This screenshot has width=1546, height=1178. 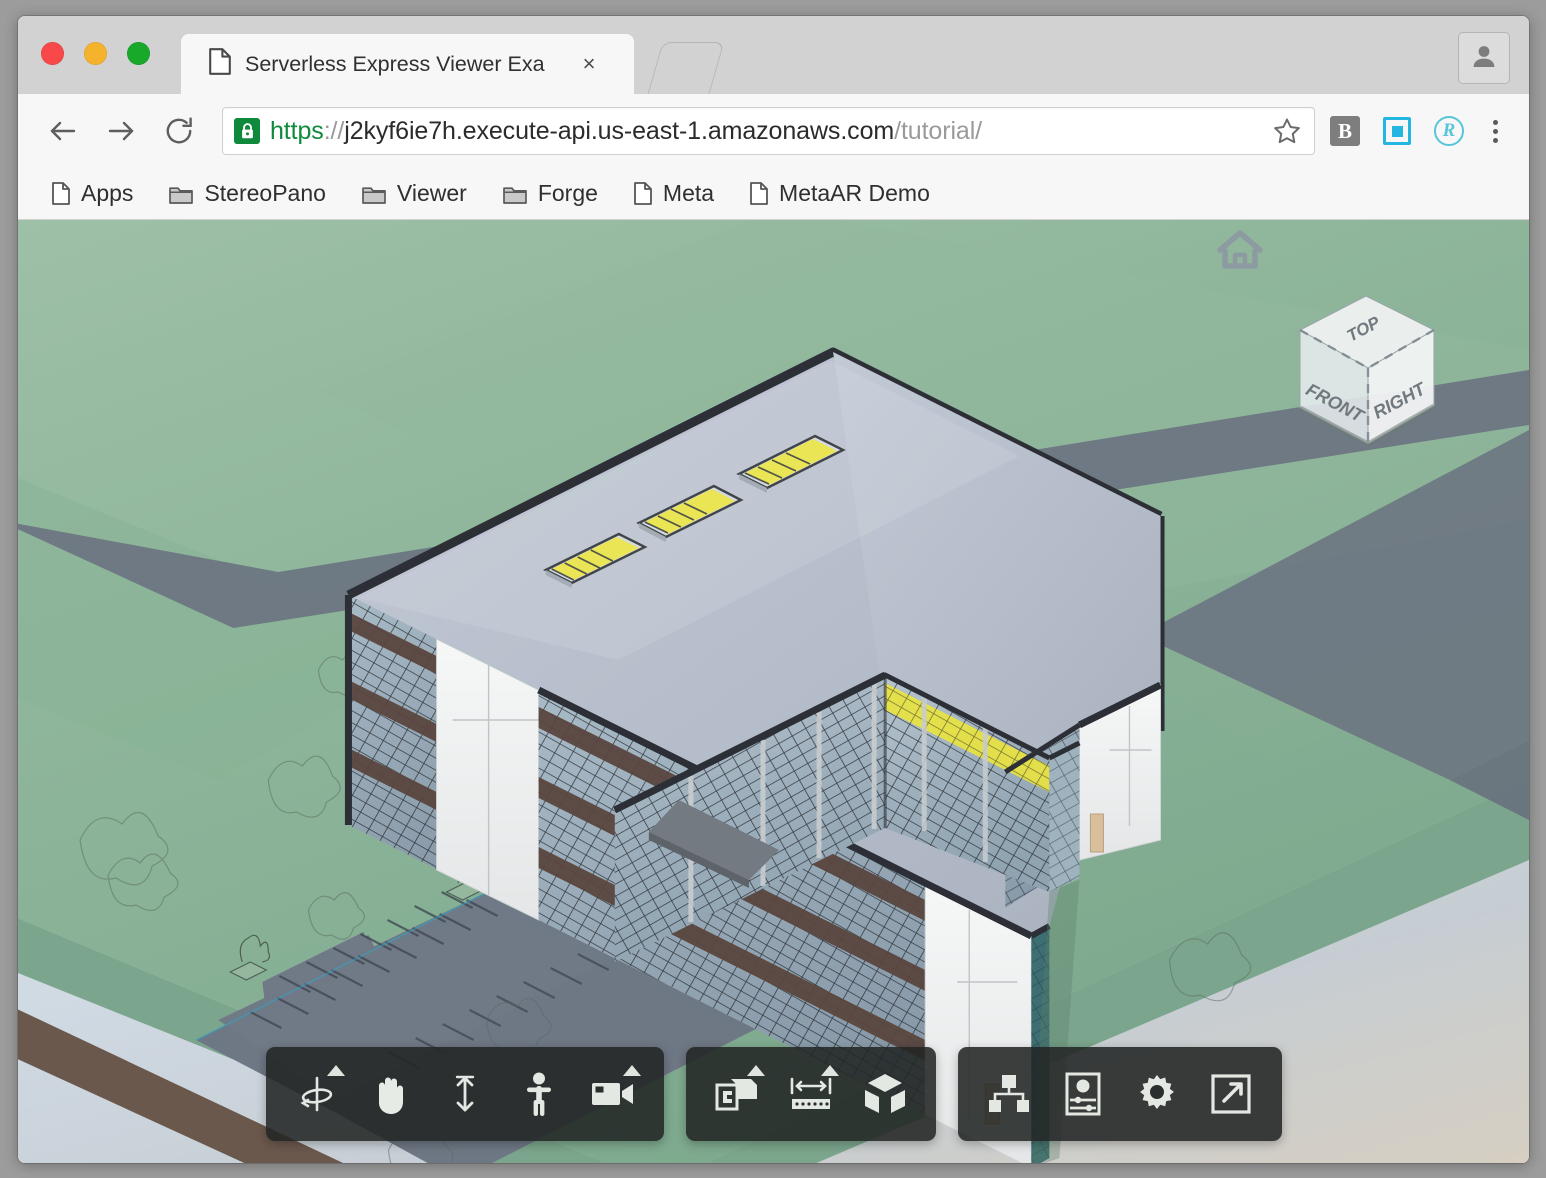 I want to click on hand-icon, so click(x=391, y=1094).